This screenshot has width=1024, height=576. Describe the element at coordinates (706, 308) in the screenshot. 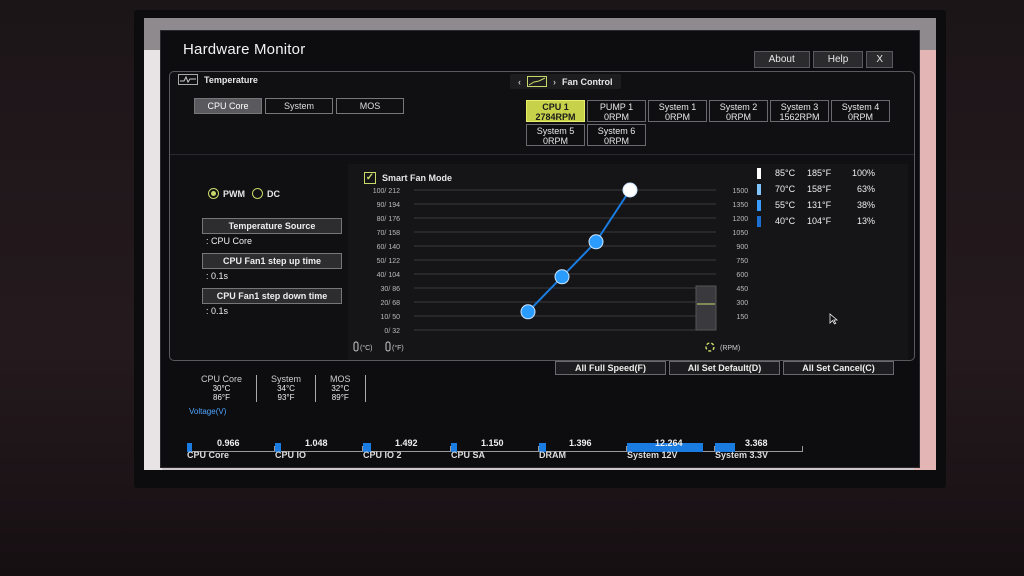

I see `rpm-gauge` at that location.